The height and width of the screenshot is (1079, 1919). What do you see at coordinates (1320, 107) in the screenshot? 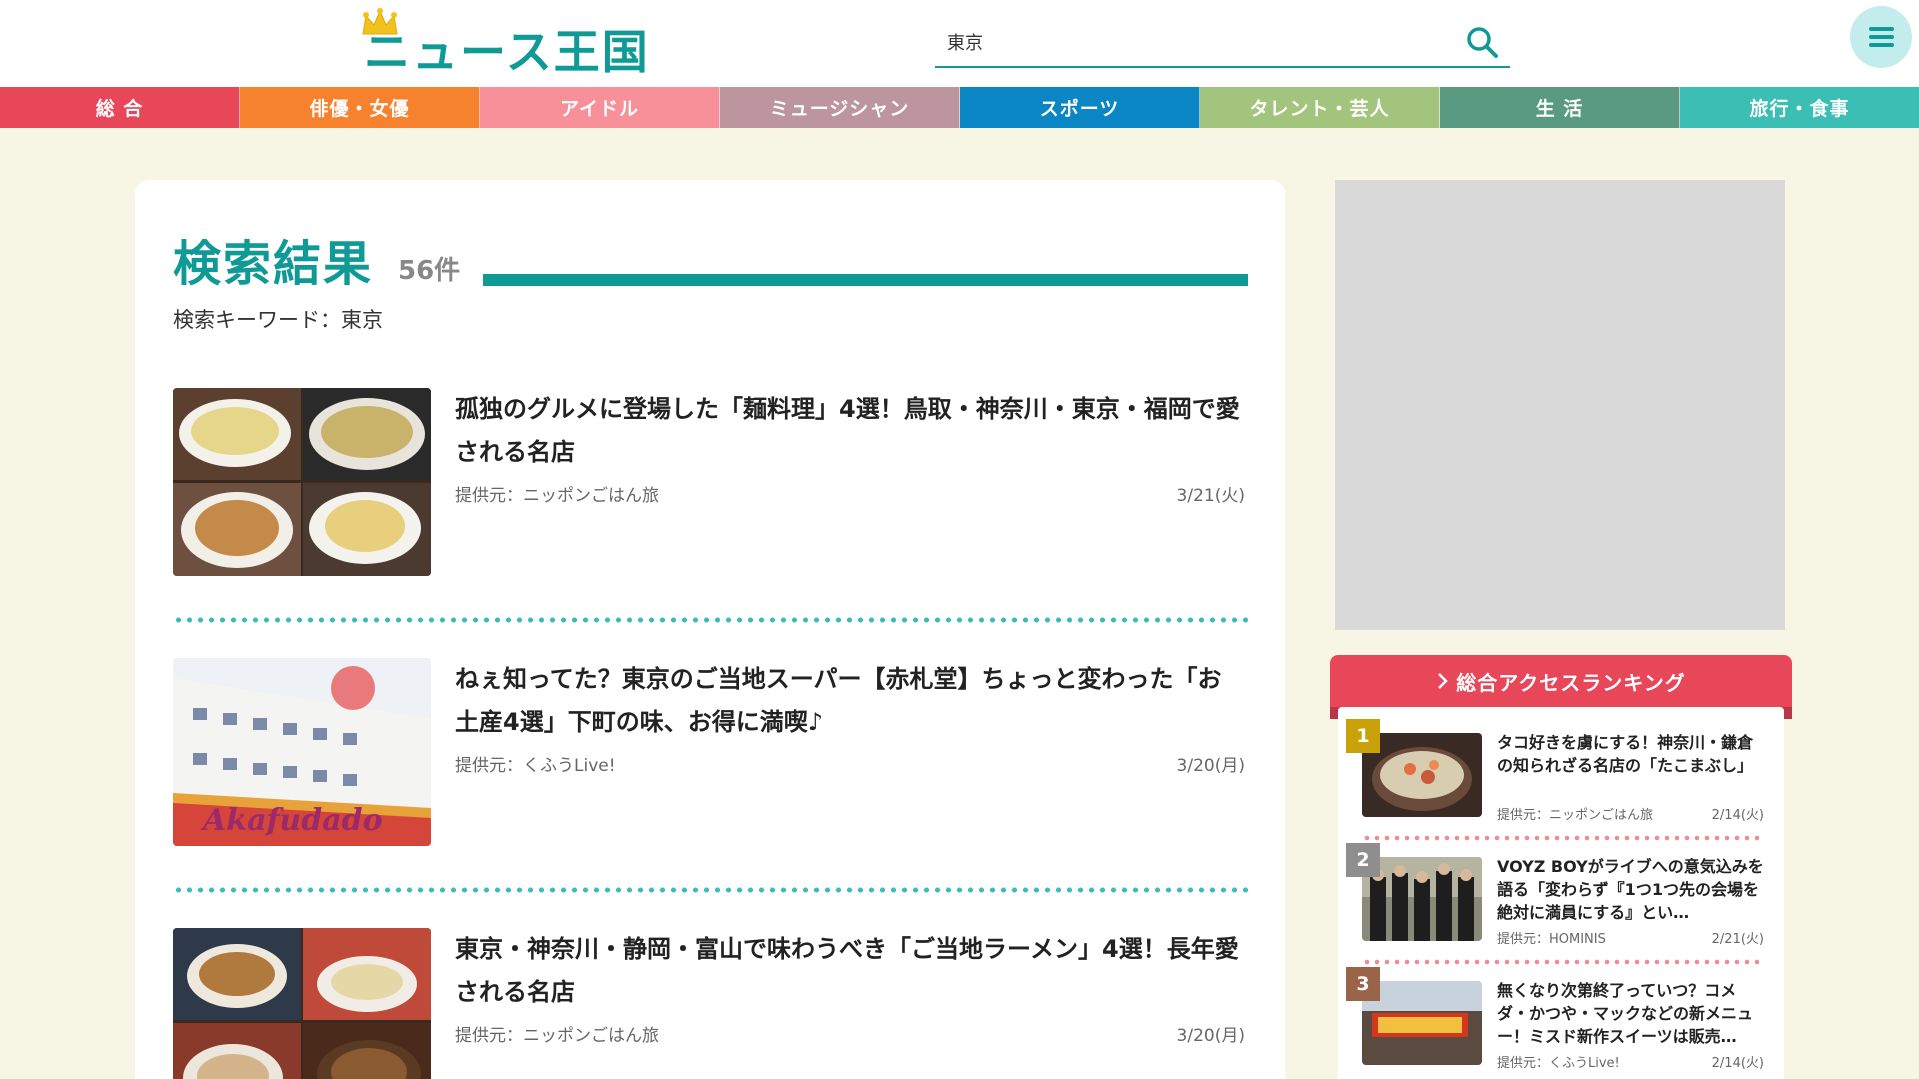
I see `nav-item-talent: タレント・芸人` at bounding box center [1320, 107].